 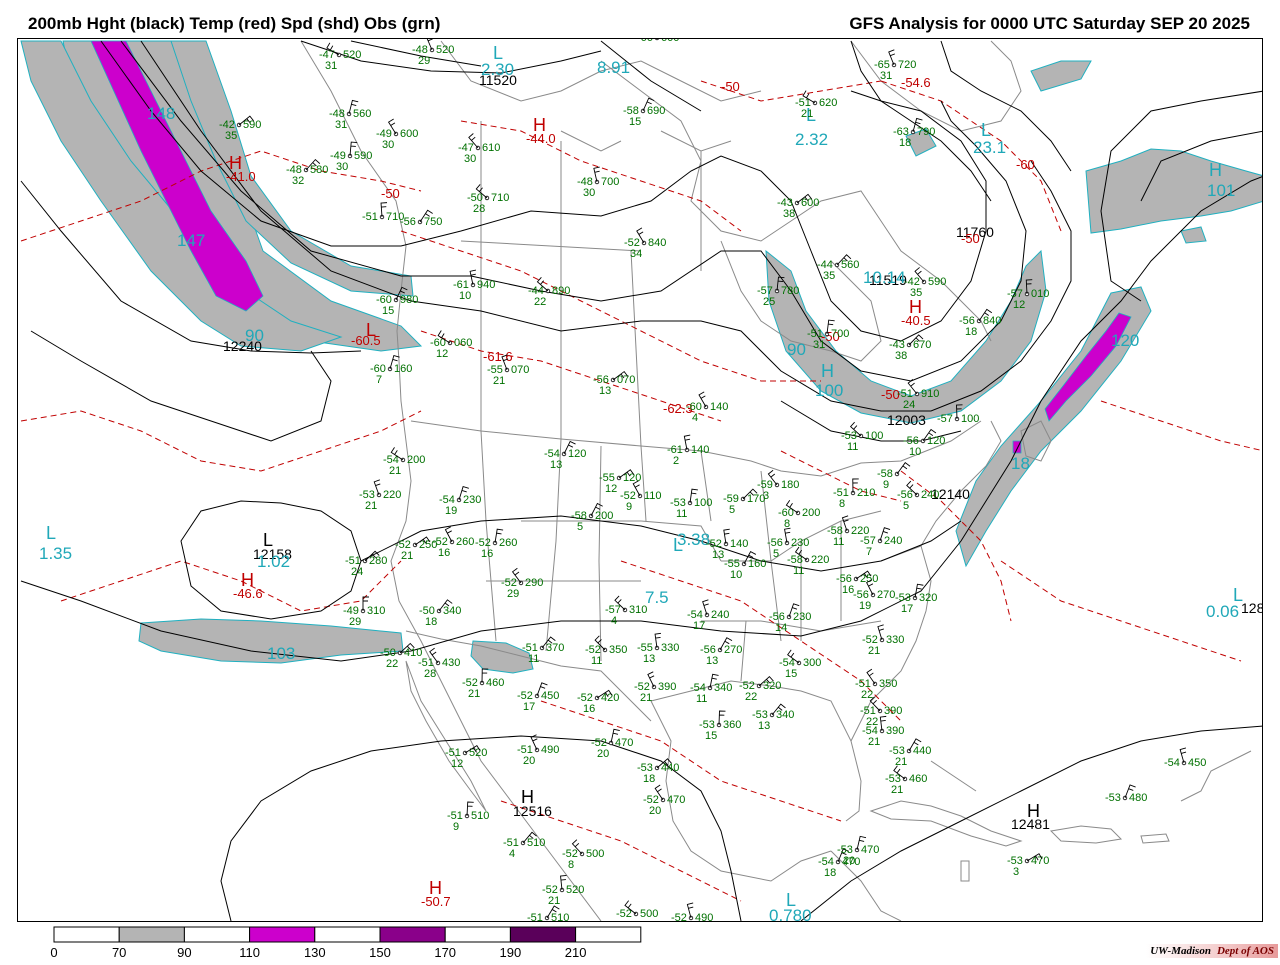 What do you see at coordinates (704, 917) in the screenshot?
I see `station-value: 490` at bounding box center [704, 917].